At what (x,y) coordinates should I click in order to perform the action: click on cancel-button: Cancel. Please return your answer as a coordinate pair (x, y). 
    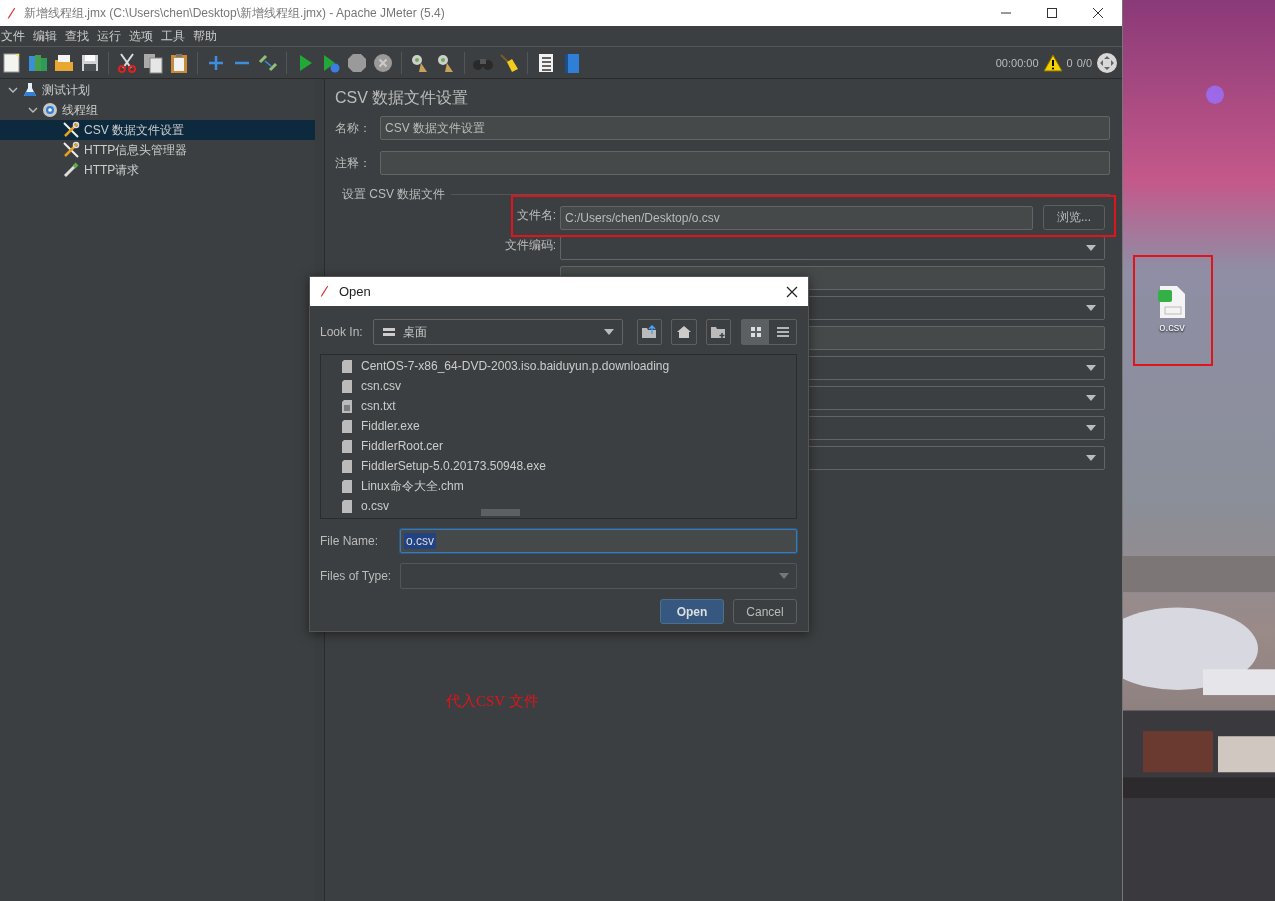
    Looking at the image, I should click on (765, 611).